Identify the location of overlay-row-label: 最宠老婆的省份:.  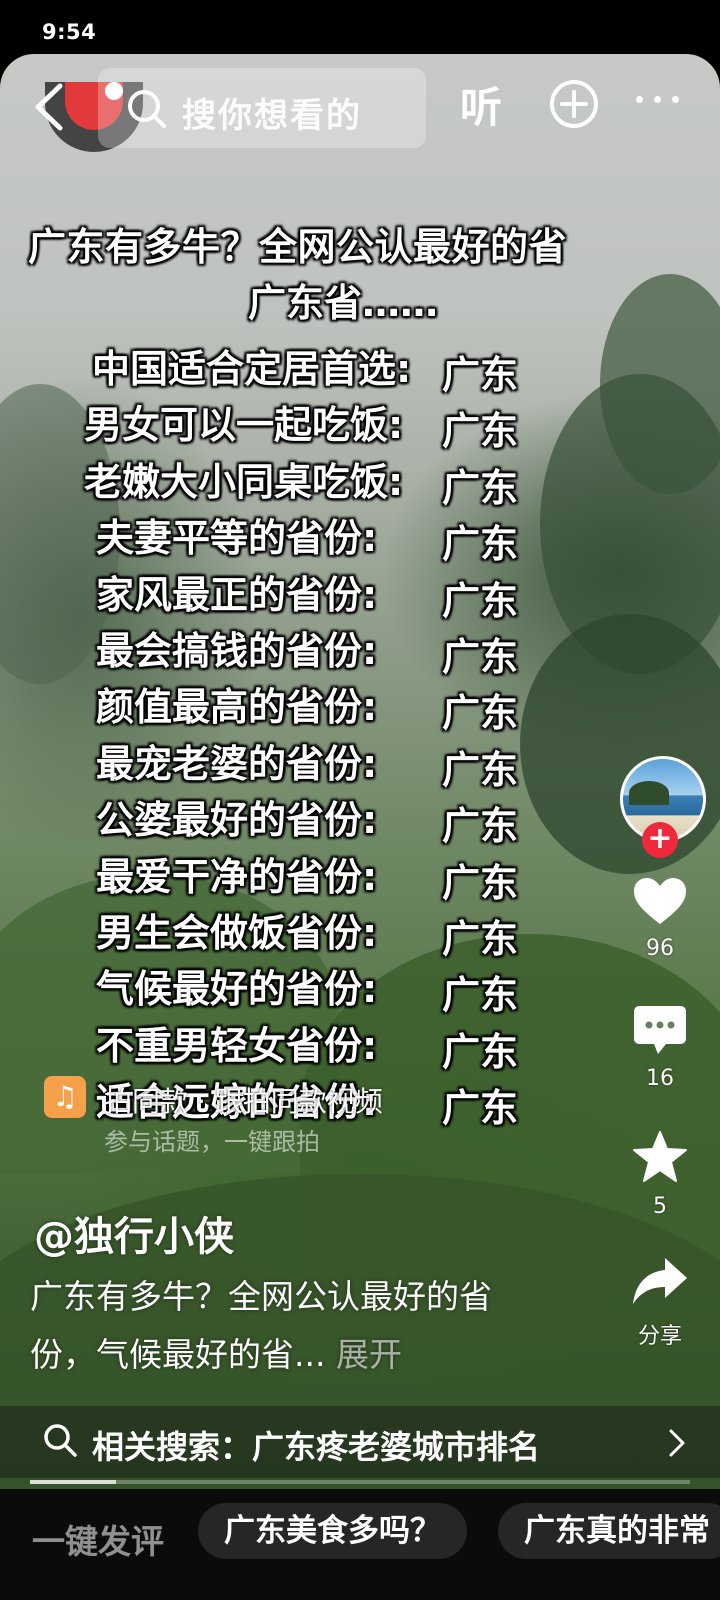
(237, 763).